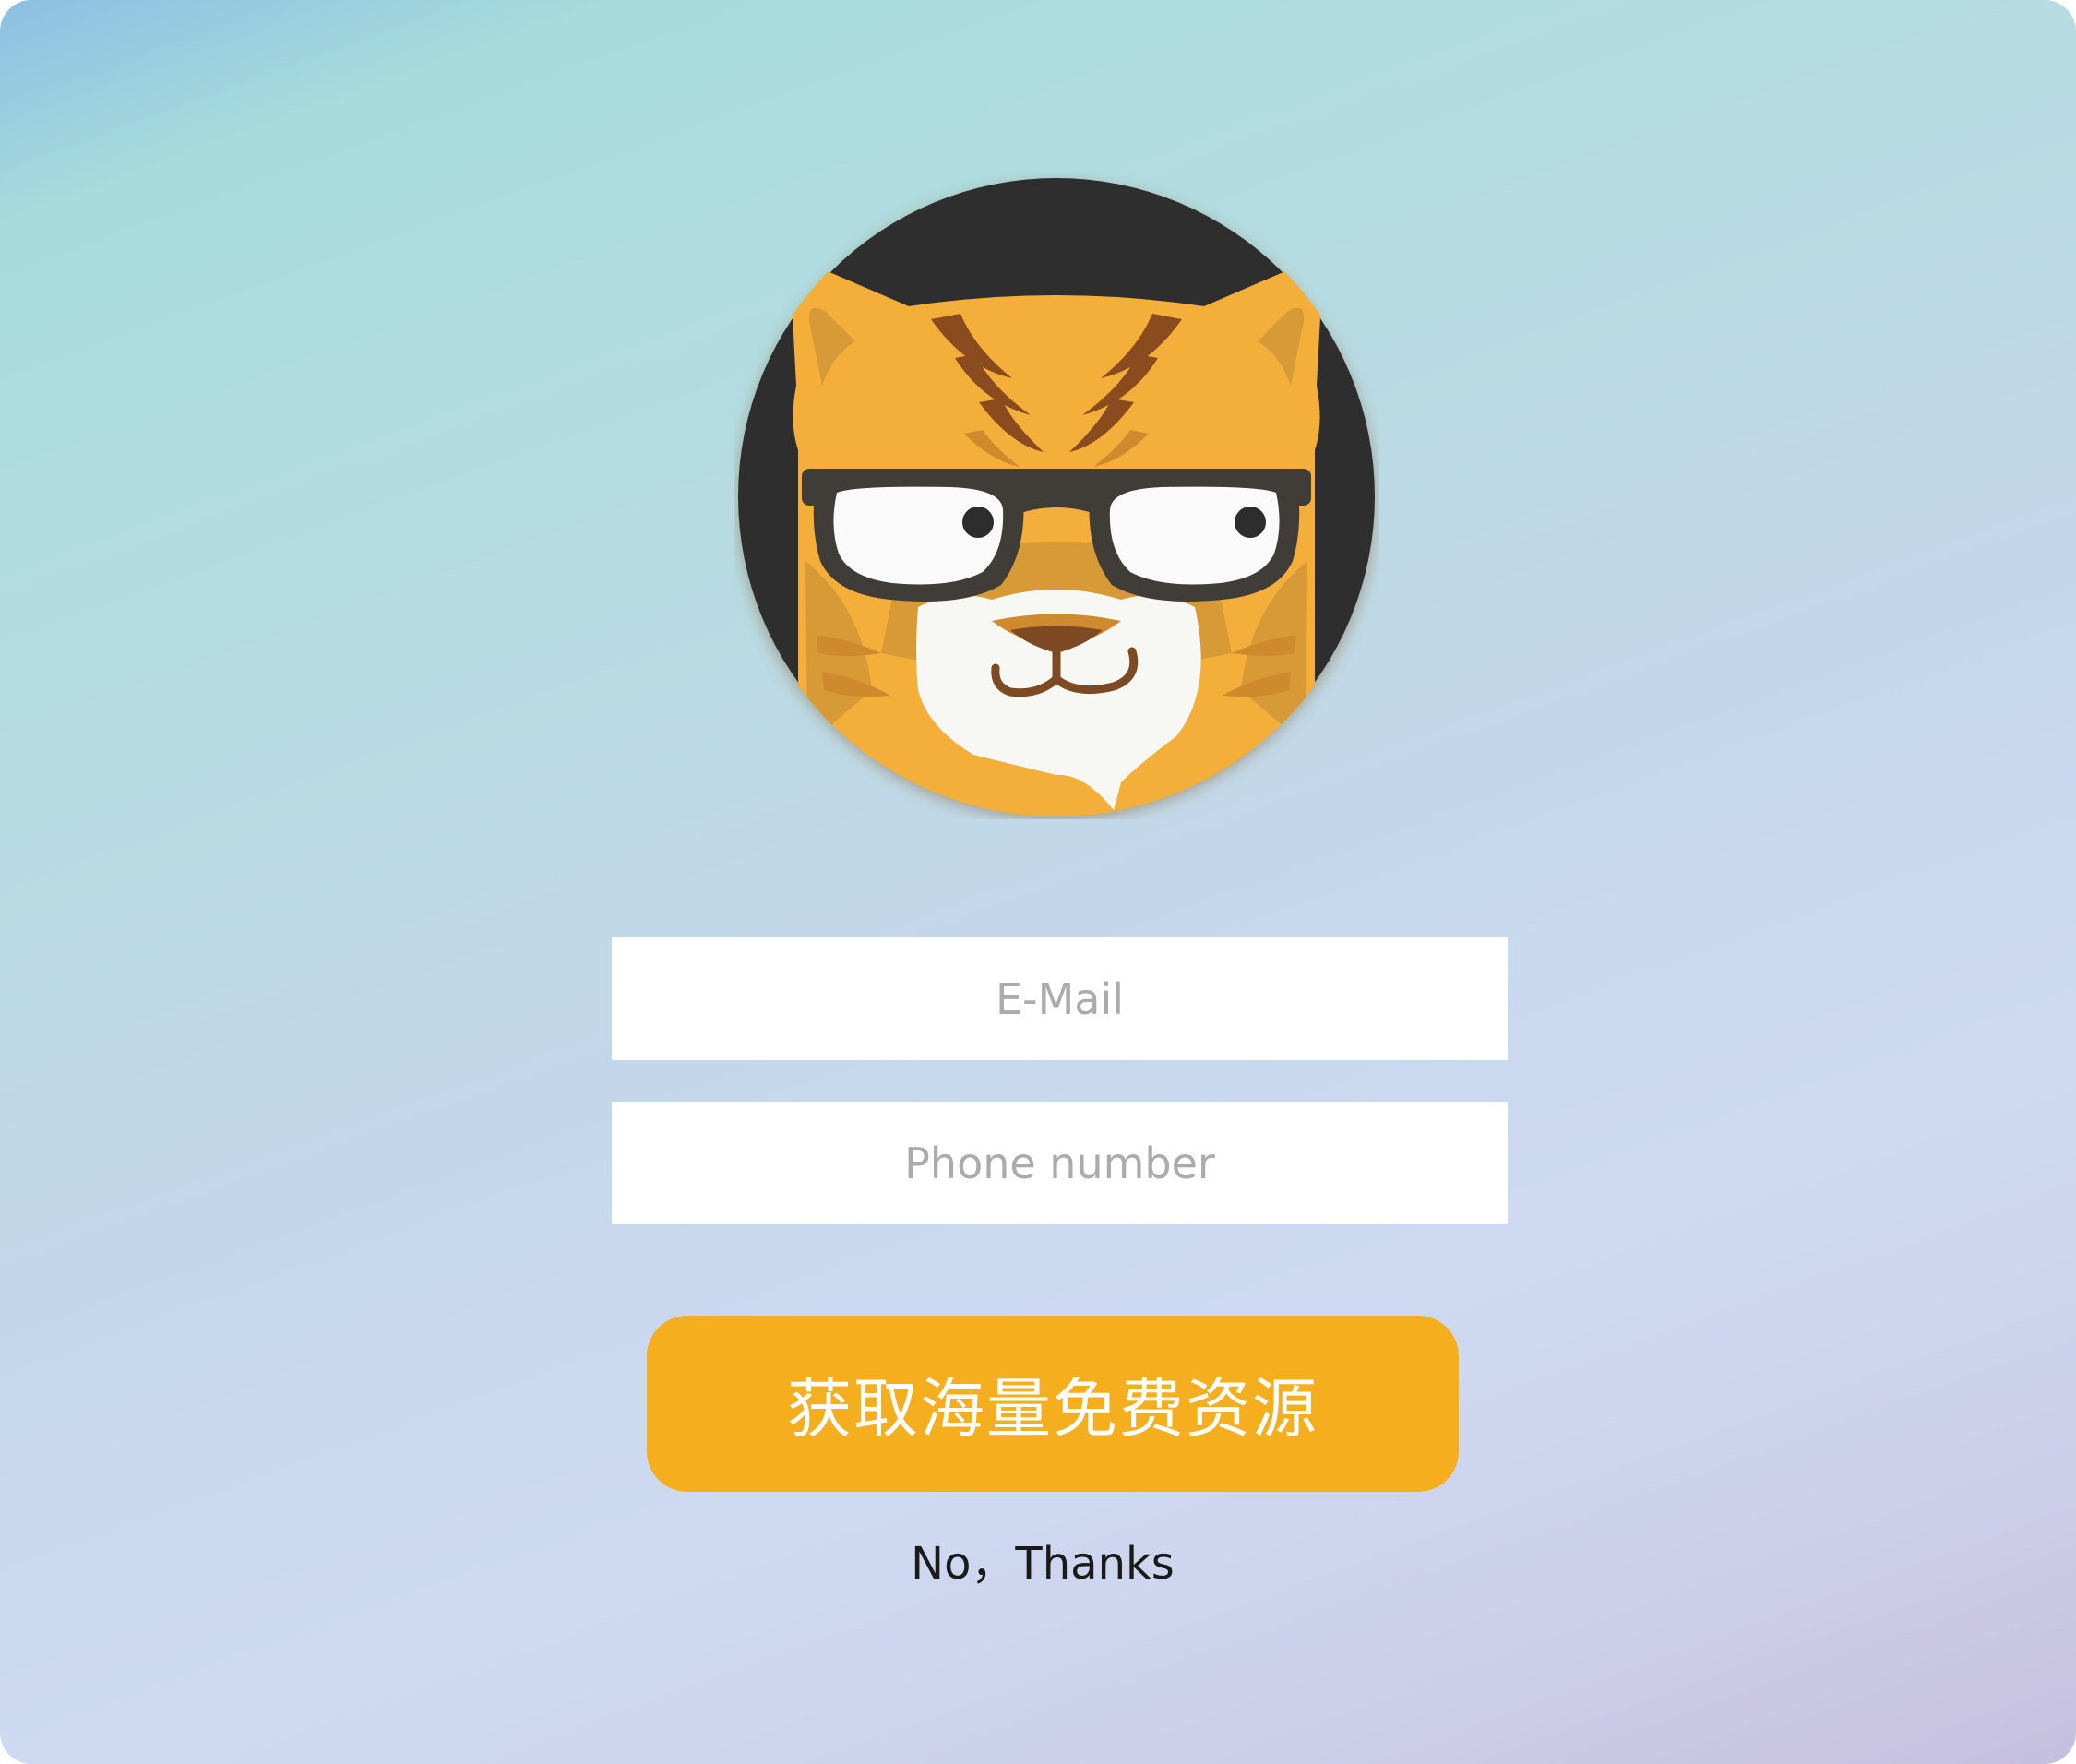 The image size is (2076, 1764). I want to click on email-field, so click(1060, 998).